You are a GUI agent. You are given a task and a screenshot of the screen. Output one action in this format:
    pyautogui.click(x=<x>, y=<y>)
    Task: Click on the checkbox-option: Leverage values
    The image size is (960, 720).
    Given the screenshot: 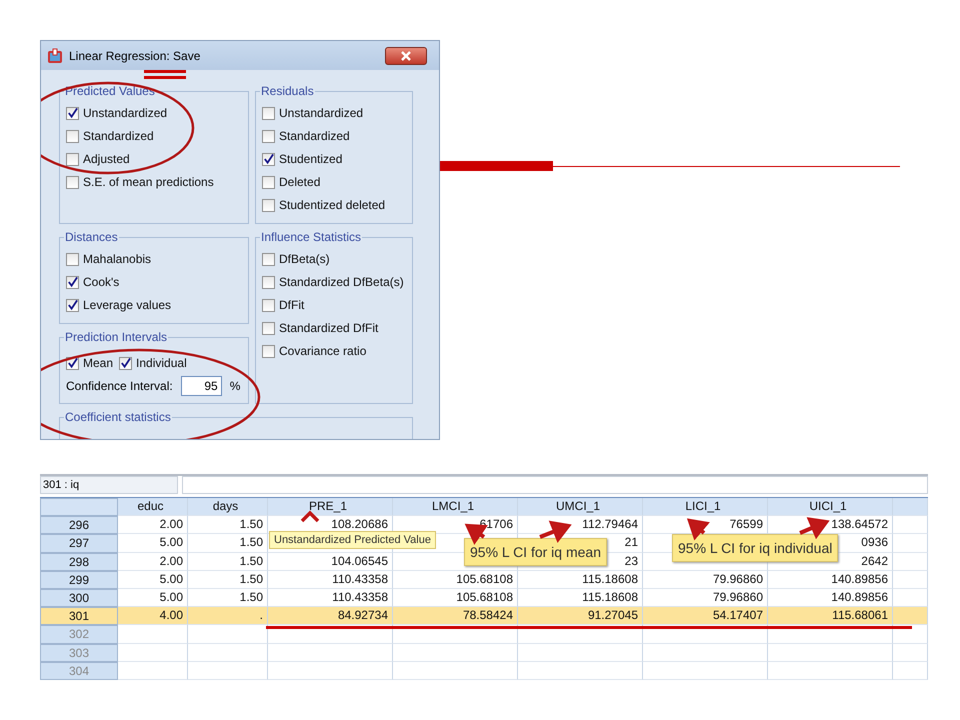 What is the action you would take?
    pyautogui.click(x=154, y=305)
    